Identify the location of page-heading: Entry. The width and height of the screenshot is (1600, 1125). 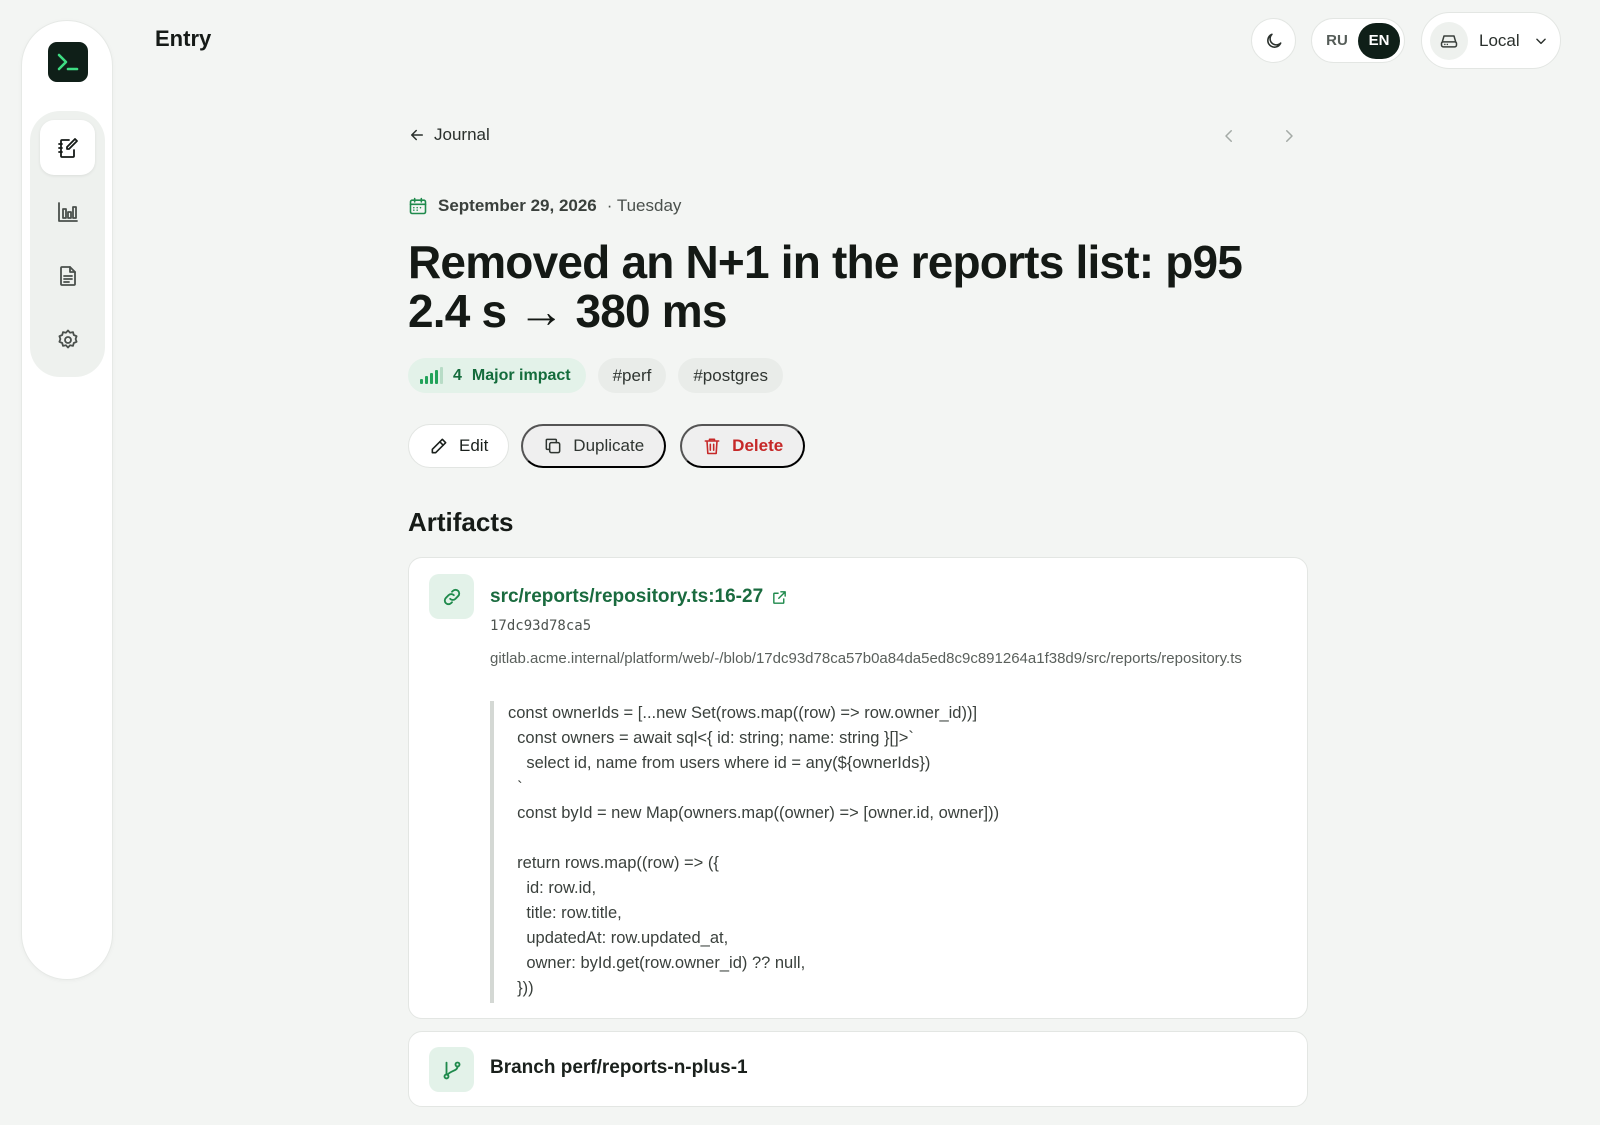
(183, 38).